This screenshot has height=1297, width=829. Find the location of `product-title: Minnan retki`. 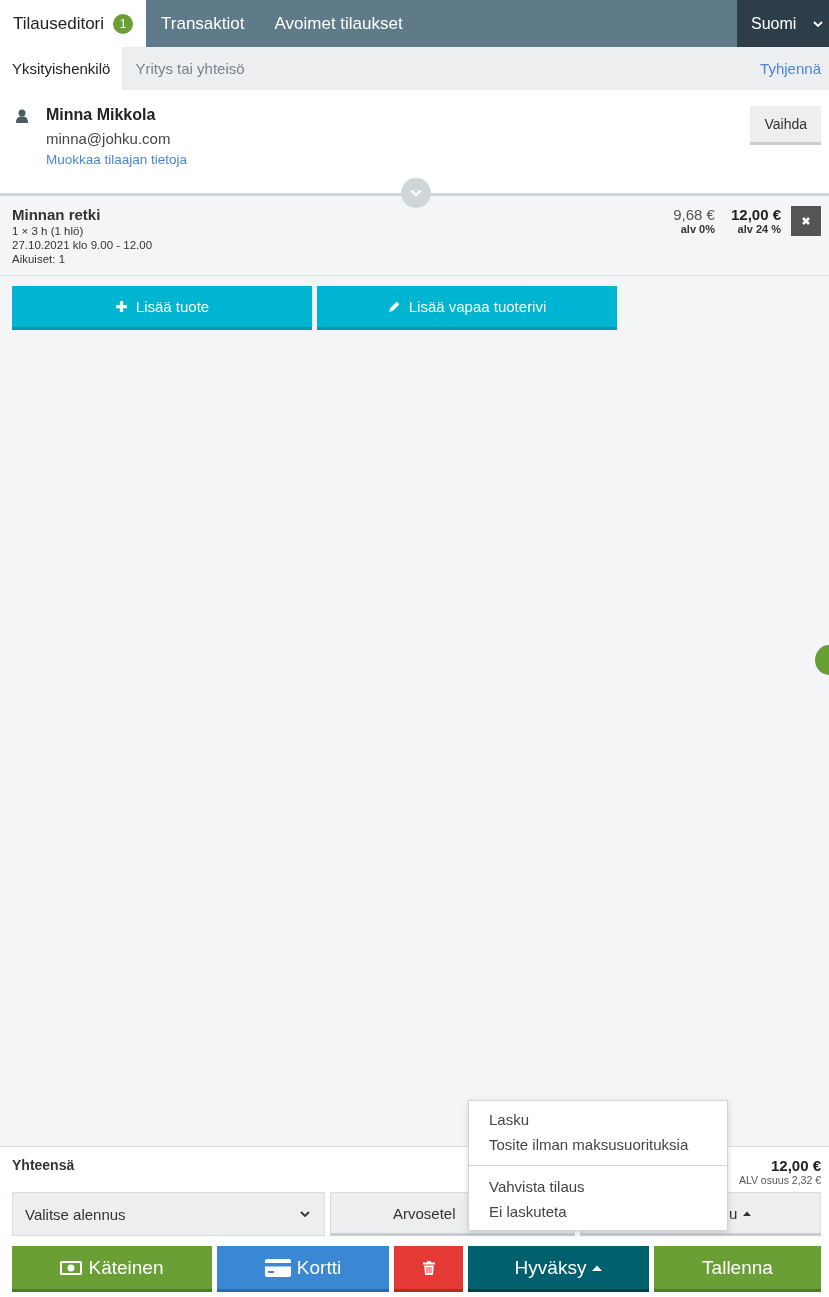

product-title: Minnan retki is located at coordinates (57, 214).